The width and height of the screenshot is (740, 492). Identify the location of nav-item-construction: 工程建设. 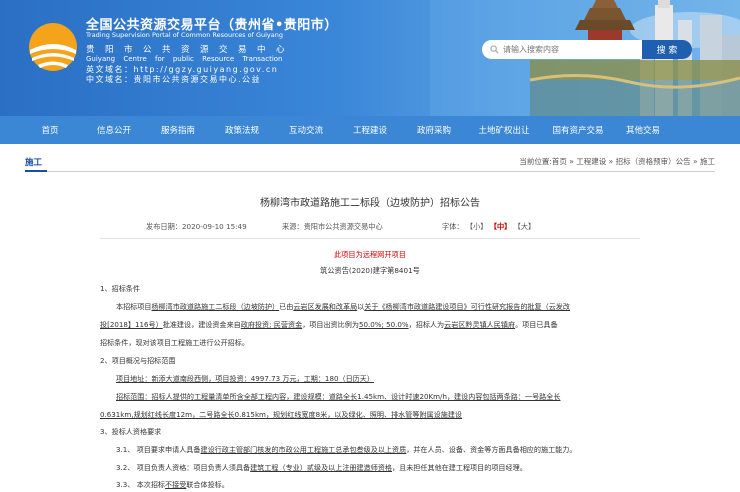
(370, 130).